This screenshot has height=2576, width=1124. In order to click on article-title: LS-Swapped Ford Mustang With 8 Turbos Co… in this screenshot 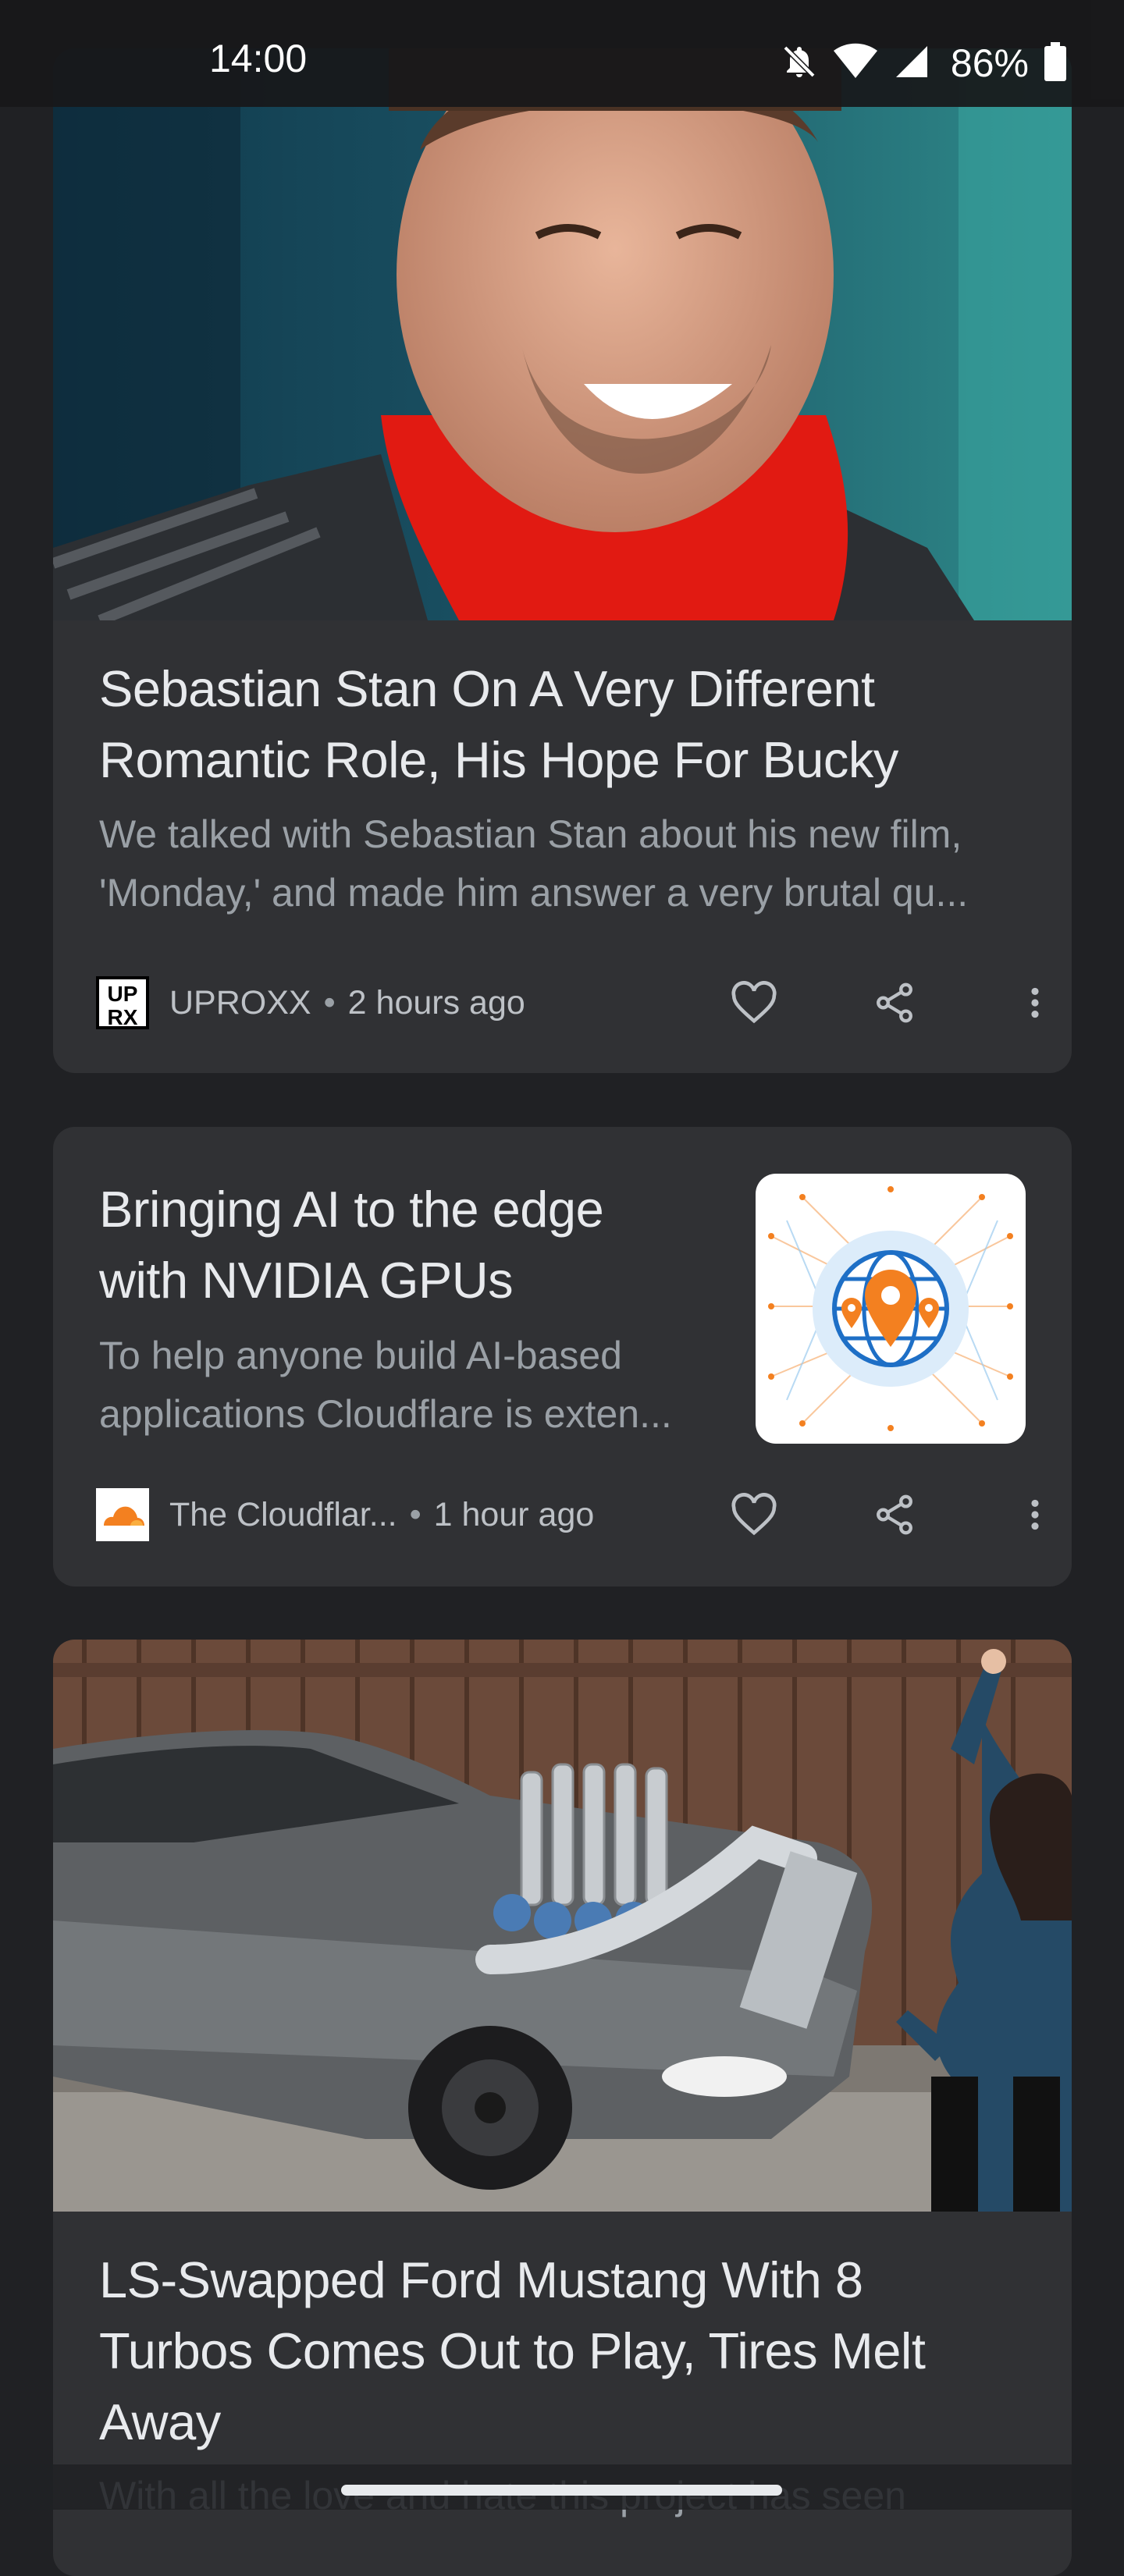, I will do `click(512, 2350)`.